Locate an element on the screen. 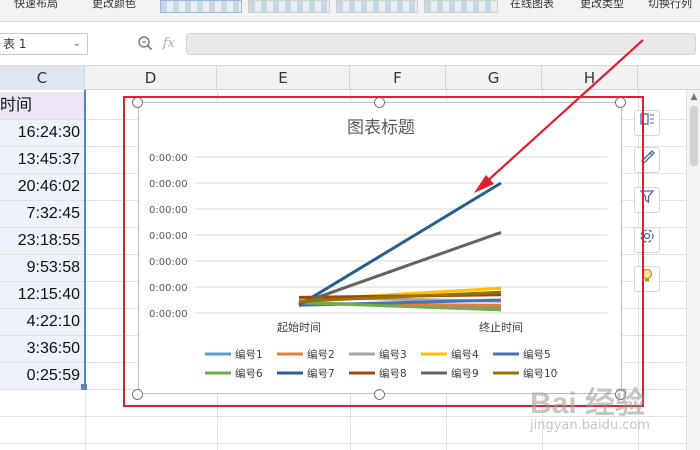  watermark-url: jingyan.baidu.com is located at coordinates (590, 425).